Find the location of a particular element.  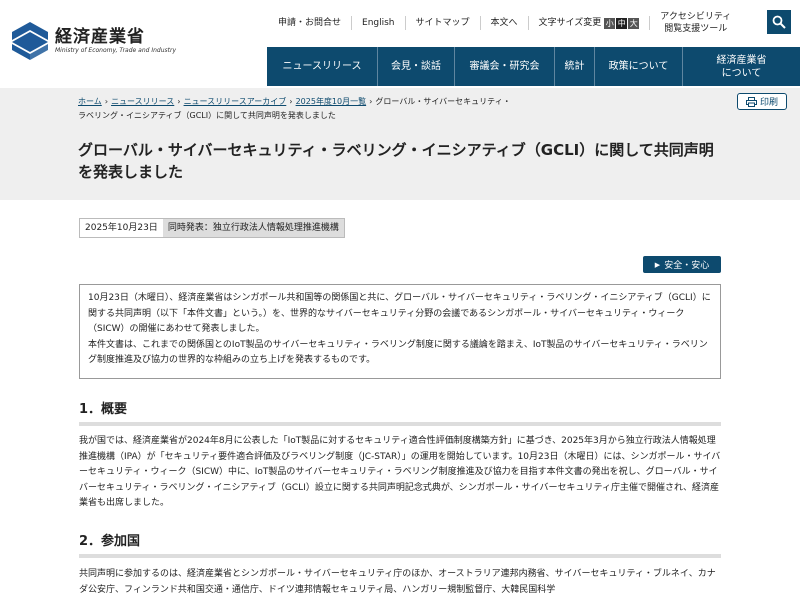

font-size-medium: 中 is located at coordinates (622, 23).